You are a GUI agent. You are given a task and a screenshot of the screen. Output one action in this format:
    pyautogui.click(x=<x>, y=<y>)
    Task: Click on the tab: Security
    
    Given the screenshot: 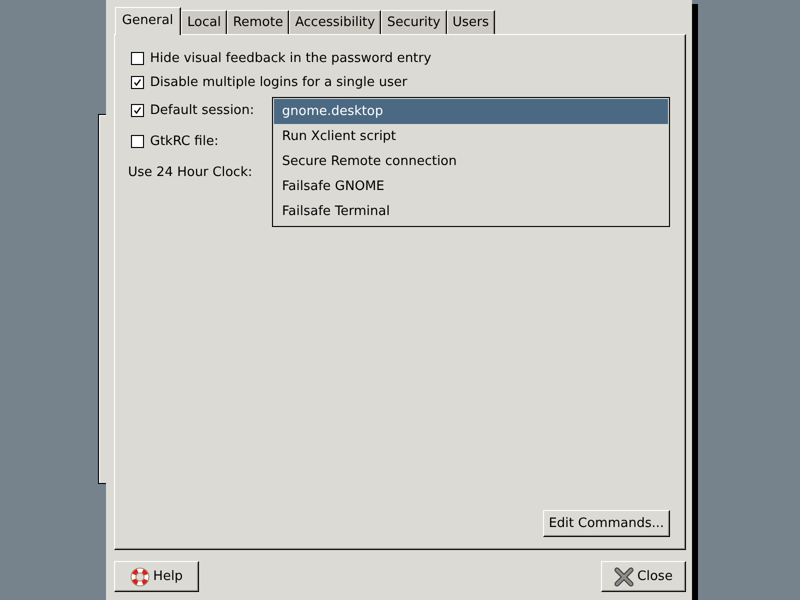 What is the action you would take?
    pyautogui.click(x=413, y=22)
    